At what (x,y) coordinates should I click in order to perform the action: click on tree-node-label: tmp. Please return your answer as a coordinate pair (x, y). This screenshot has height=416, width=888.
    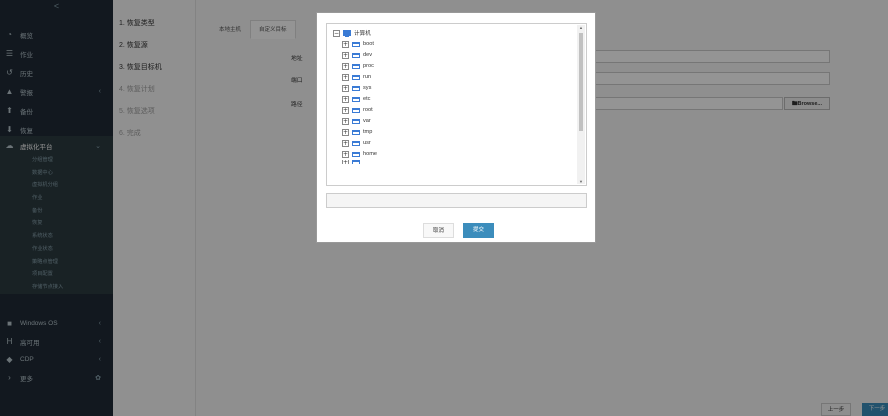
    Looking at the image, I should click on (368, 132).